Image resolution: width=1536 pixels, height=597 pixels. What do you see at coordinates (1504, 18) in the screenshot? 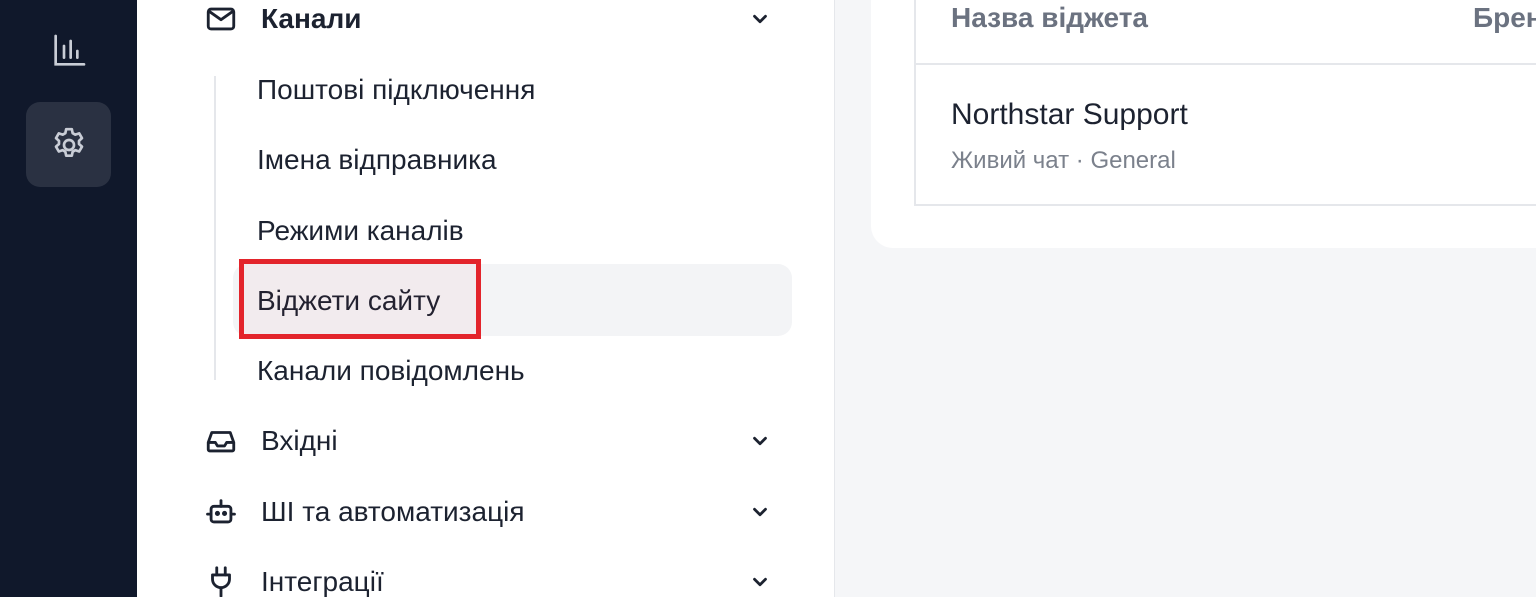
I see `column-header-brand: Брен` at bounding box center [1504, 18].